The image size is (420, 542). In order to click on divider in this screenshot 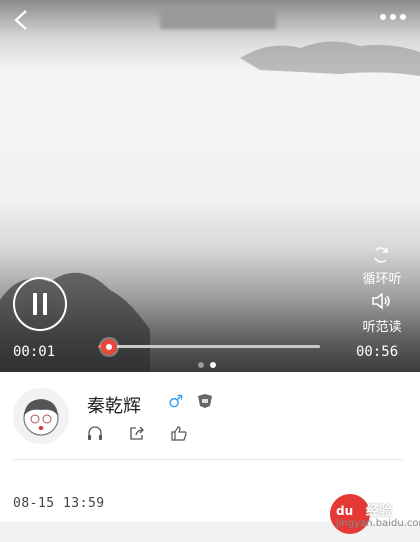, I will do `click(208, 459)`.